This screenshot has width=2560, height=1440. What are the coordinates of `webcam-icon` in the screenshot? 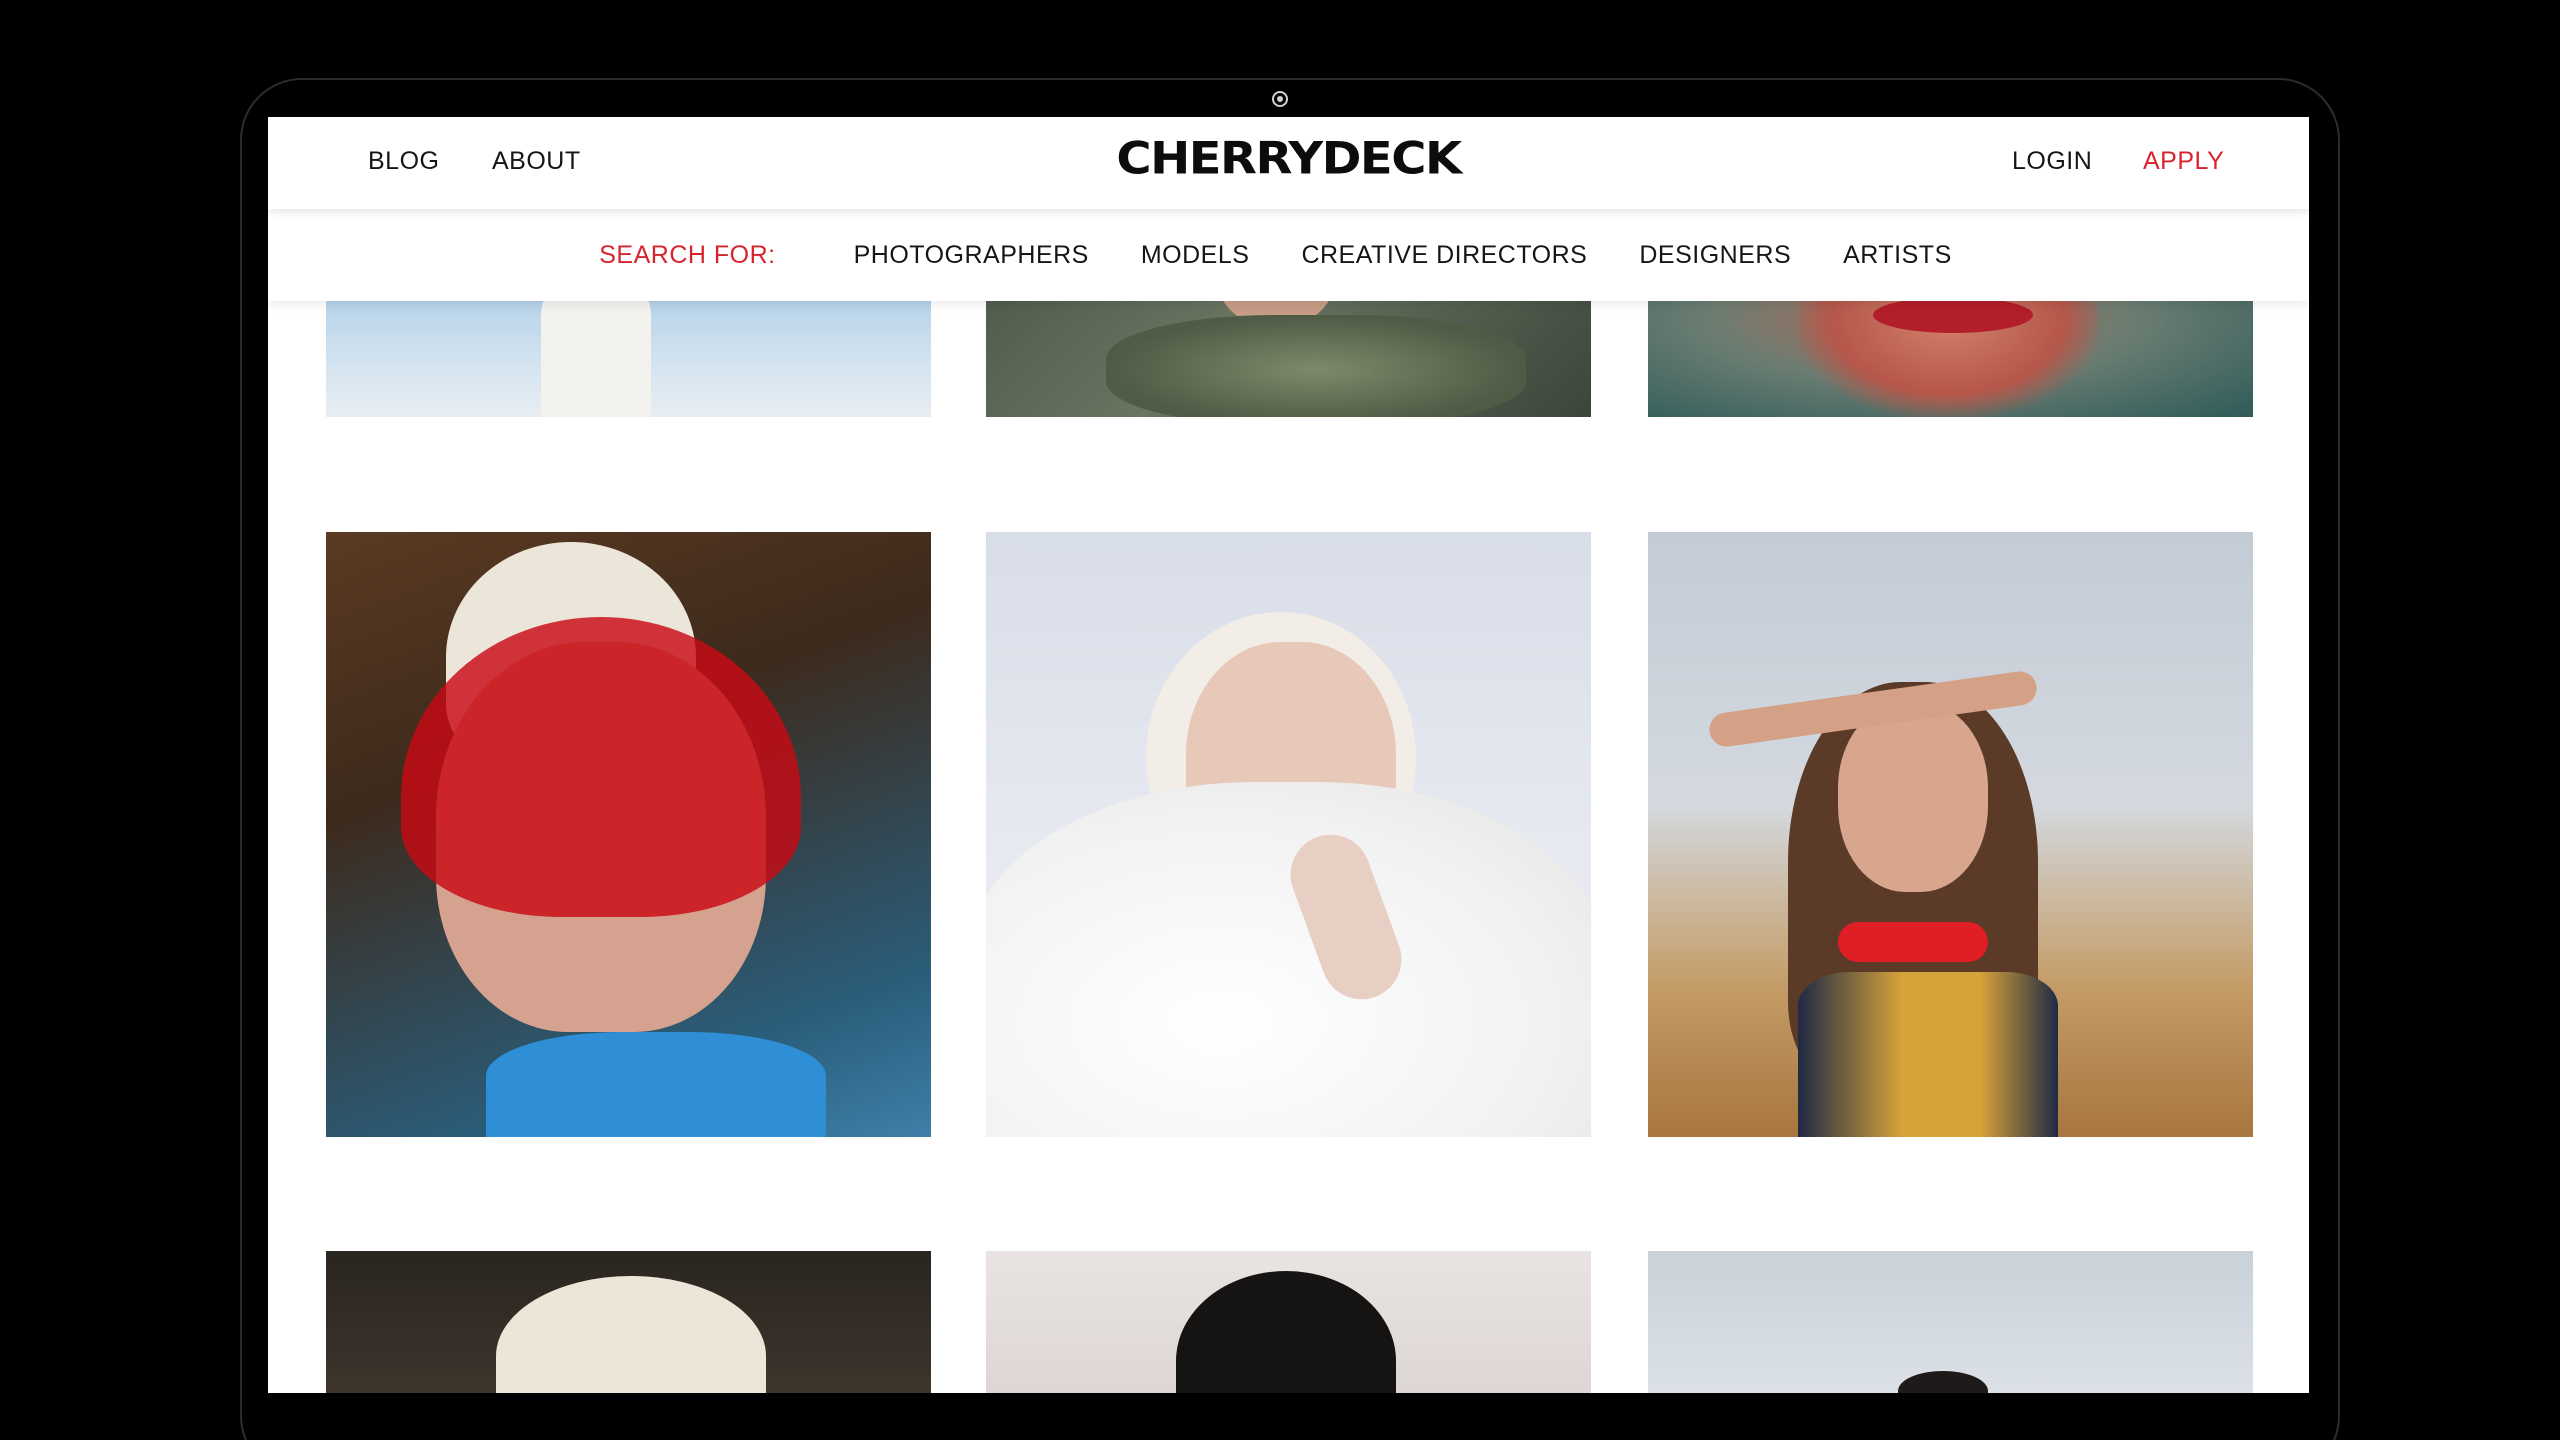 It's located at (1280, 99).